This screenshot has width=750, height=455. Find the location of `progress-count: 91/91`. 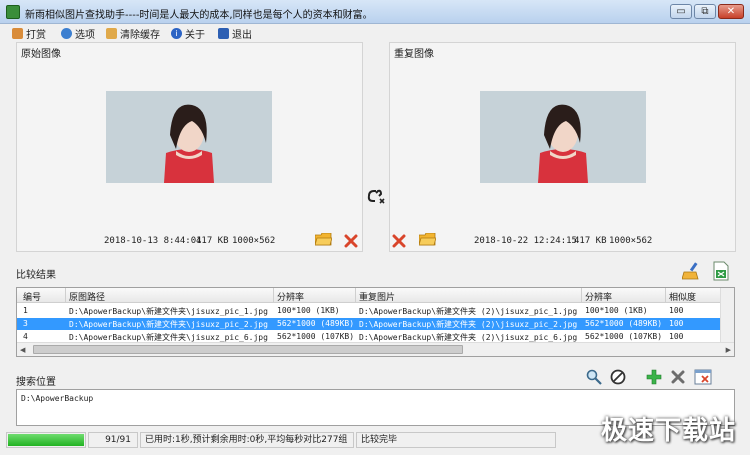

progress-count: 91/91 is located at coordinates (113, 440).